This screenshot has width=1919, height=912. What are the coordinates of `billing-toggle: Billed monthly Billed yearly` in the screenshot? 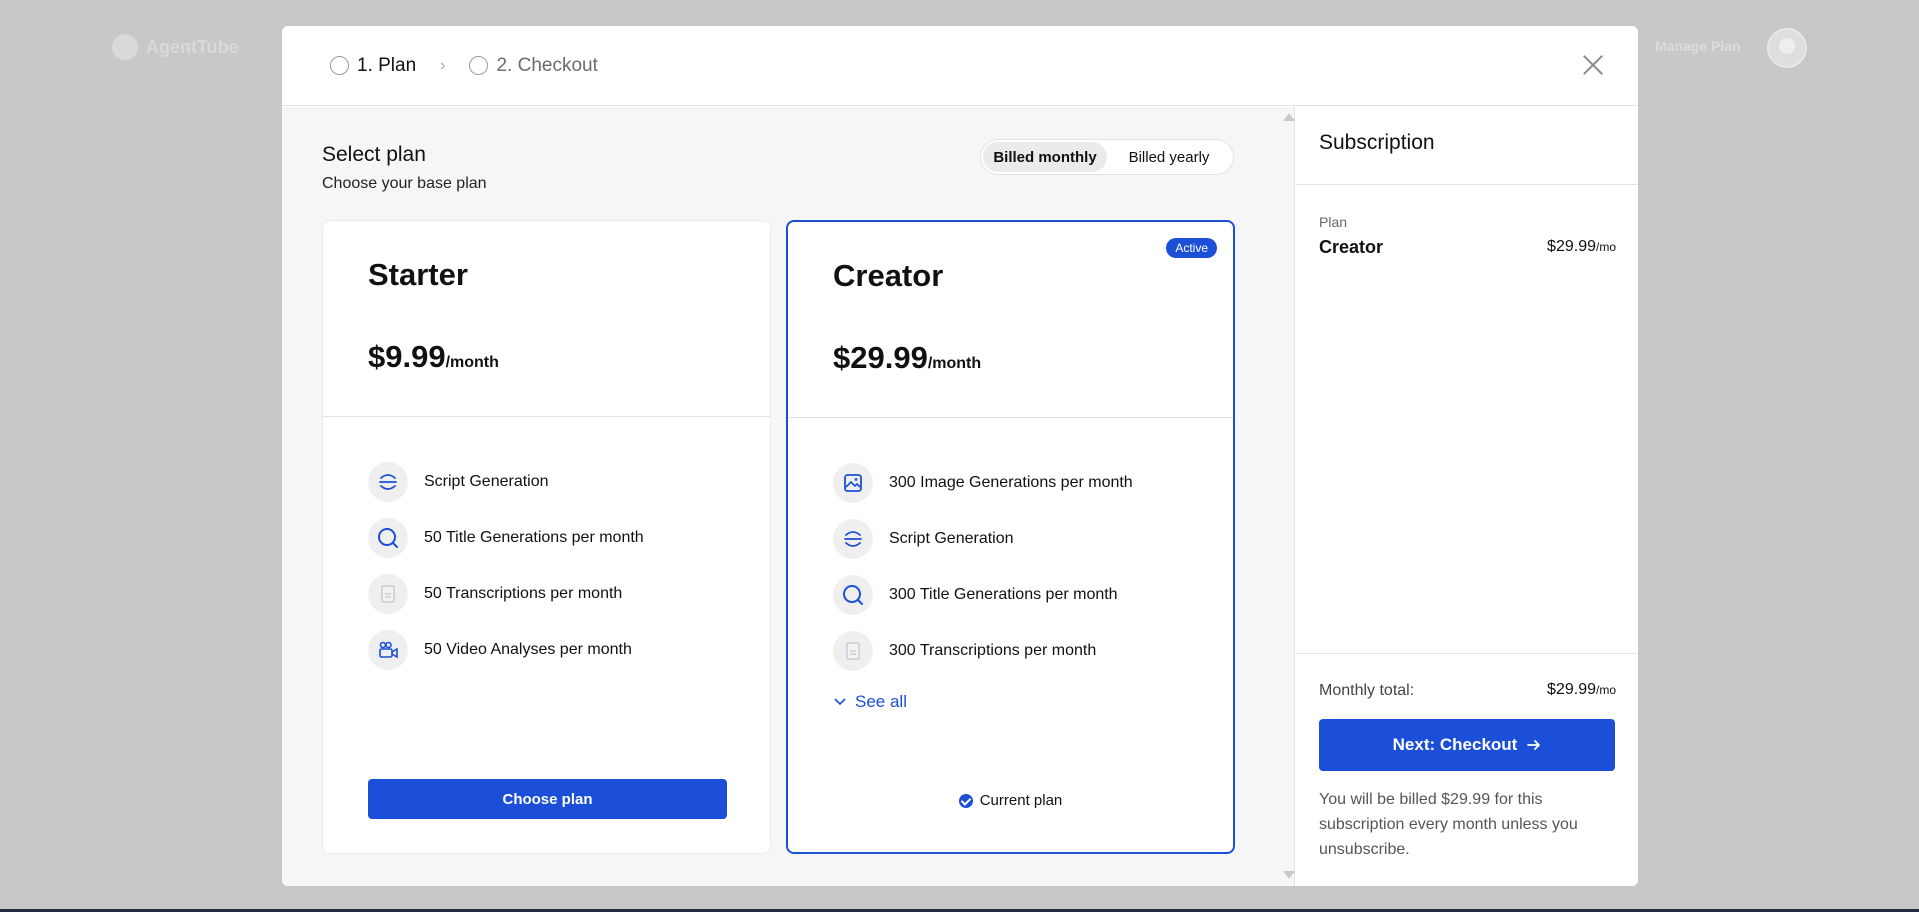 It's located at (1107, 157).